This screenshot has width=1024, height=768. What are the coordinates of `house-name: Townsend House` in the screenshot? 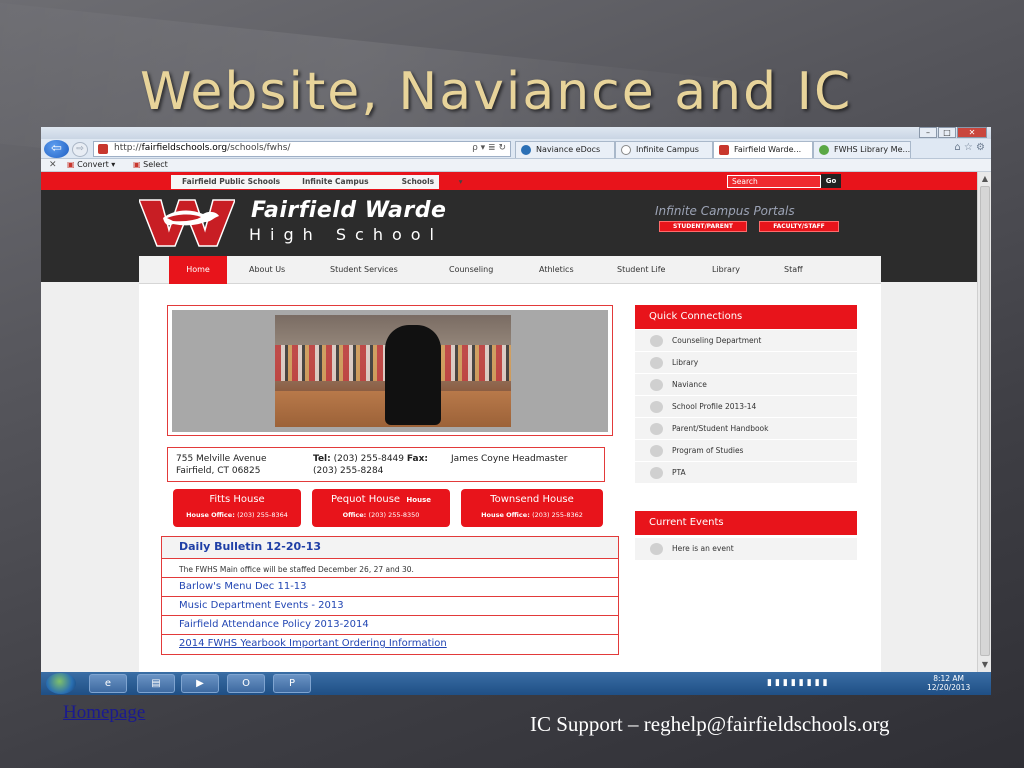 It's located at (532, 499).